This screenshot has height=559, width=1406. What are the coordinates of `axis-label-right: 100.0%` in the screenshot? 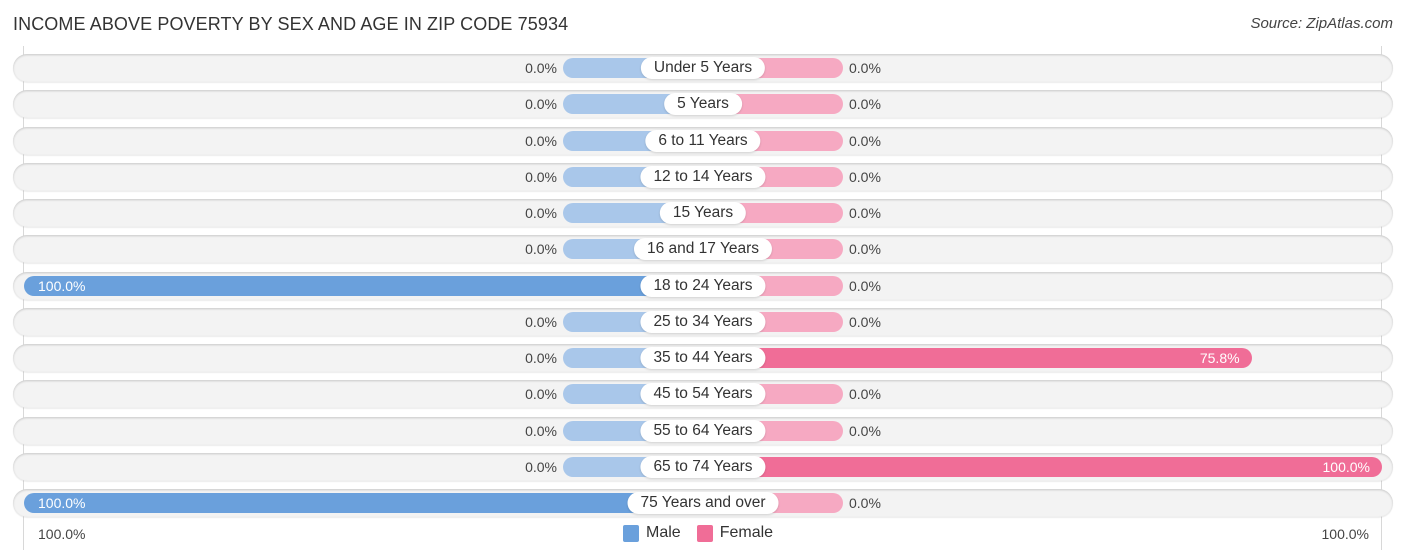 It's located at (1345, 534).